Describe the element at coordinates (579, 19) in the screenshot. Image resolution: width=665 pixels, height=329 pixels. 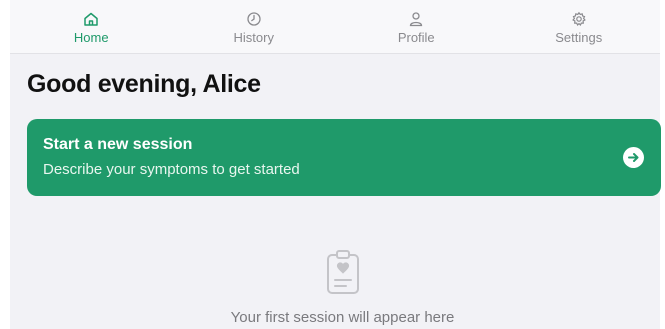
I see `gear-icon` at that location.